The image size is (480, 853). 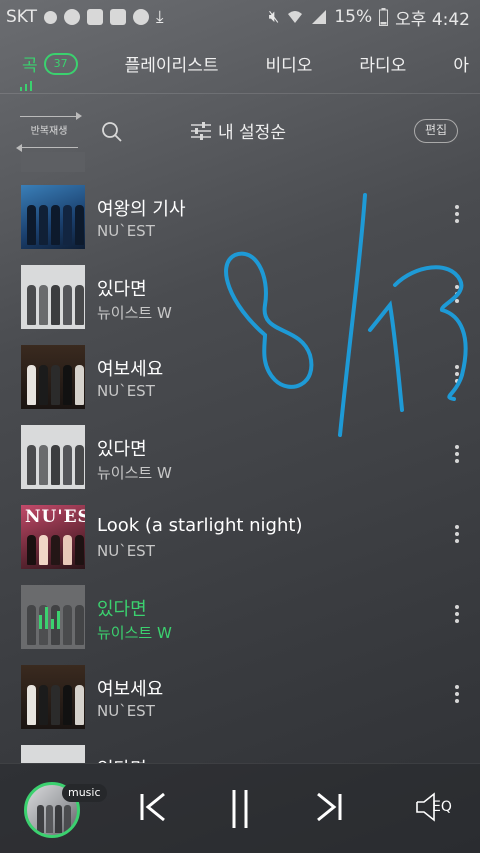 I want to click on mute-icon: 🔇︎, so click(x=274, y=17).